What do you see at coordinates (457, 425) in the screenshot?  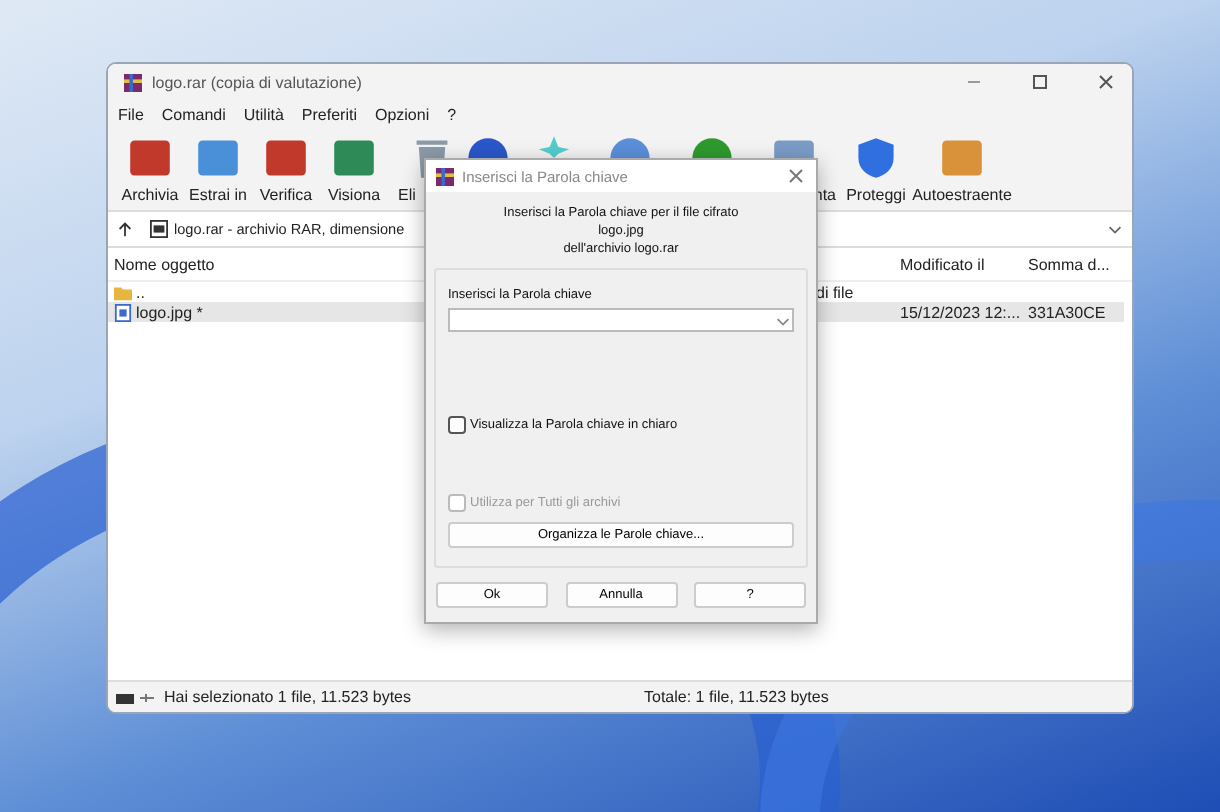 I see `checkbox` at bounding box center [457, 425].